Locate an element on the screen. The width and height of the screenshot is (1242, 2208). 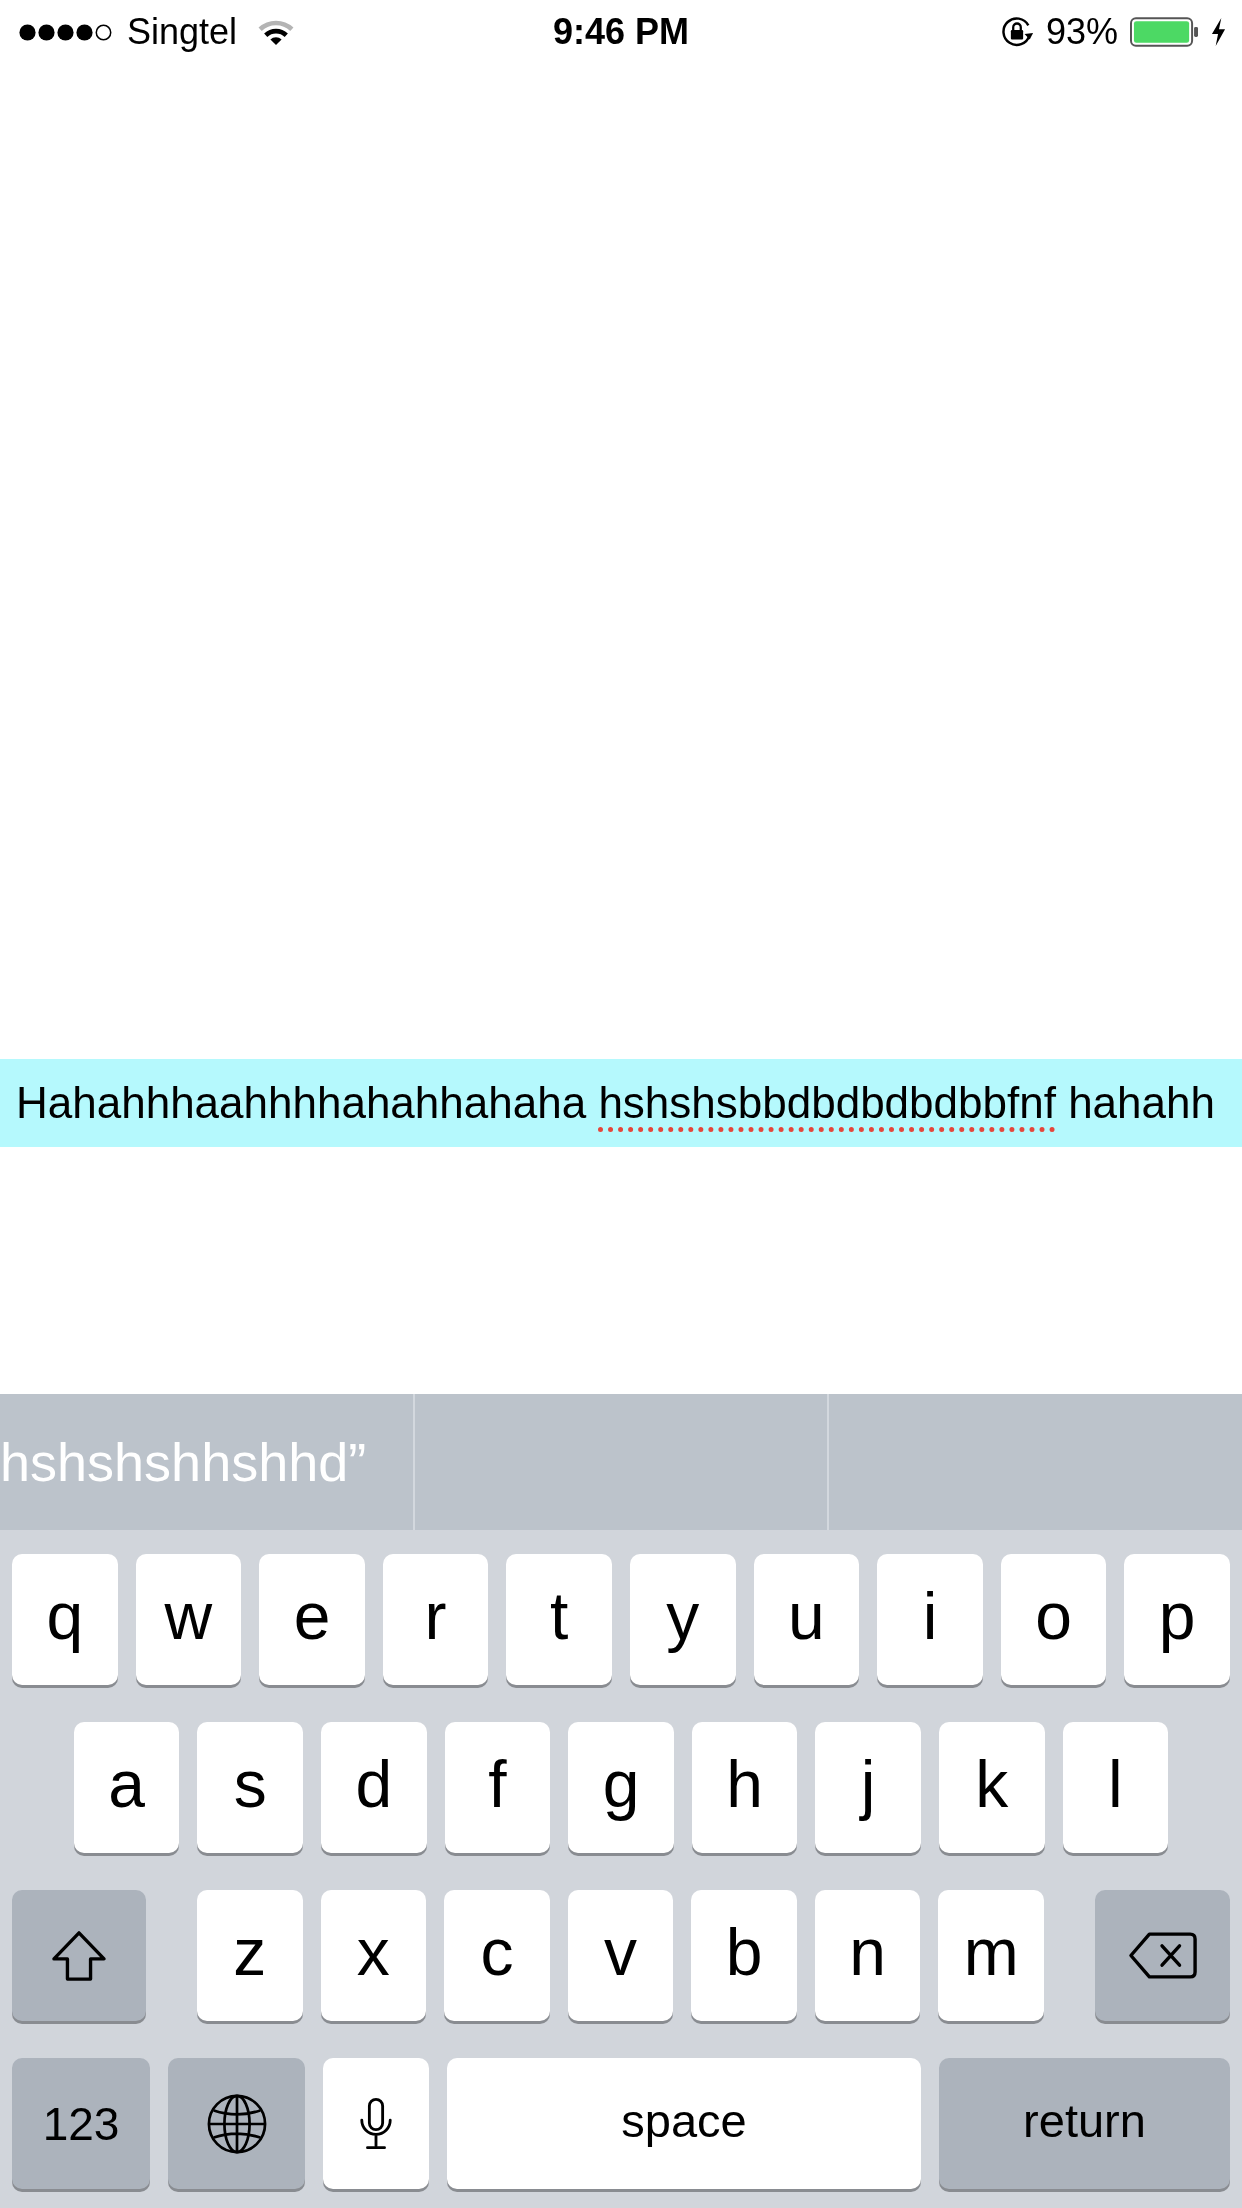
letter-key: k is located at coordinates (992, 1787).